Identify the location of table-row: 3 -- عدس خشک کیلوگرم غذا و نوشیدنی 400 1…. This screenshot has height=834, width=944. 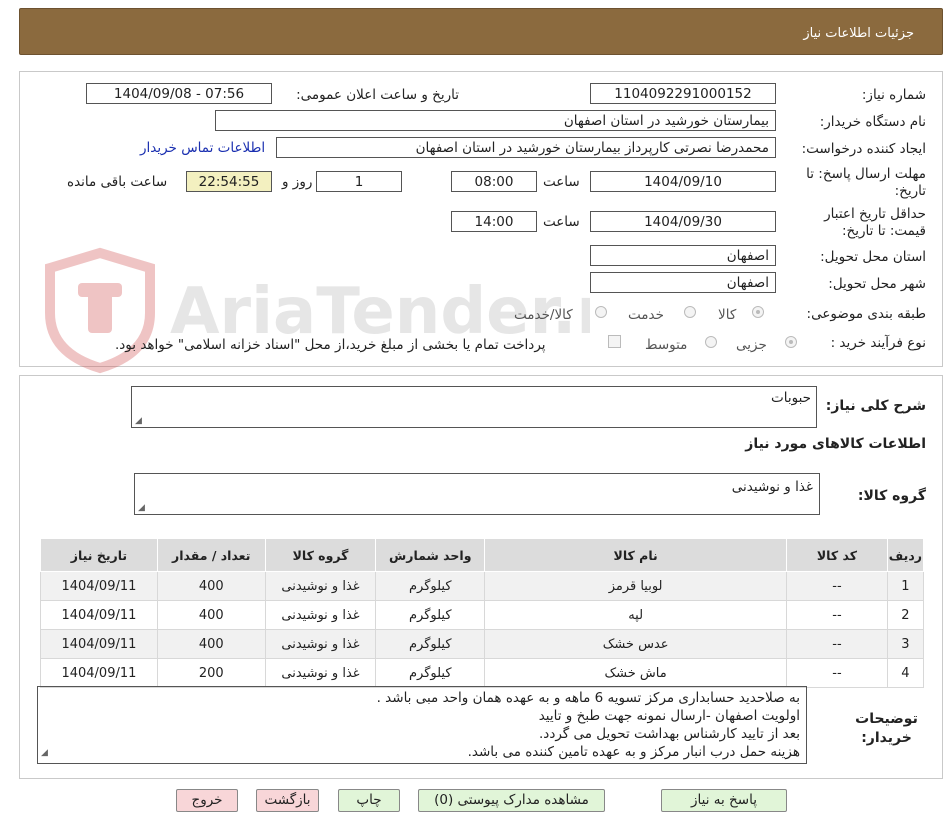
(482, 644).